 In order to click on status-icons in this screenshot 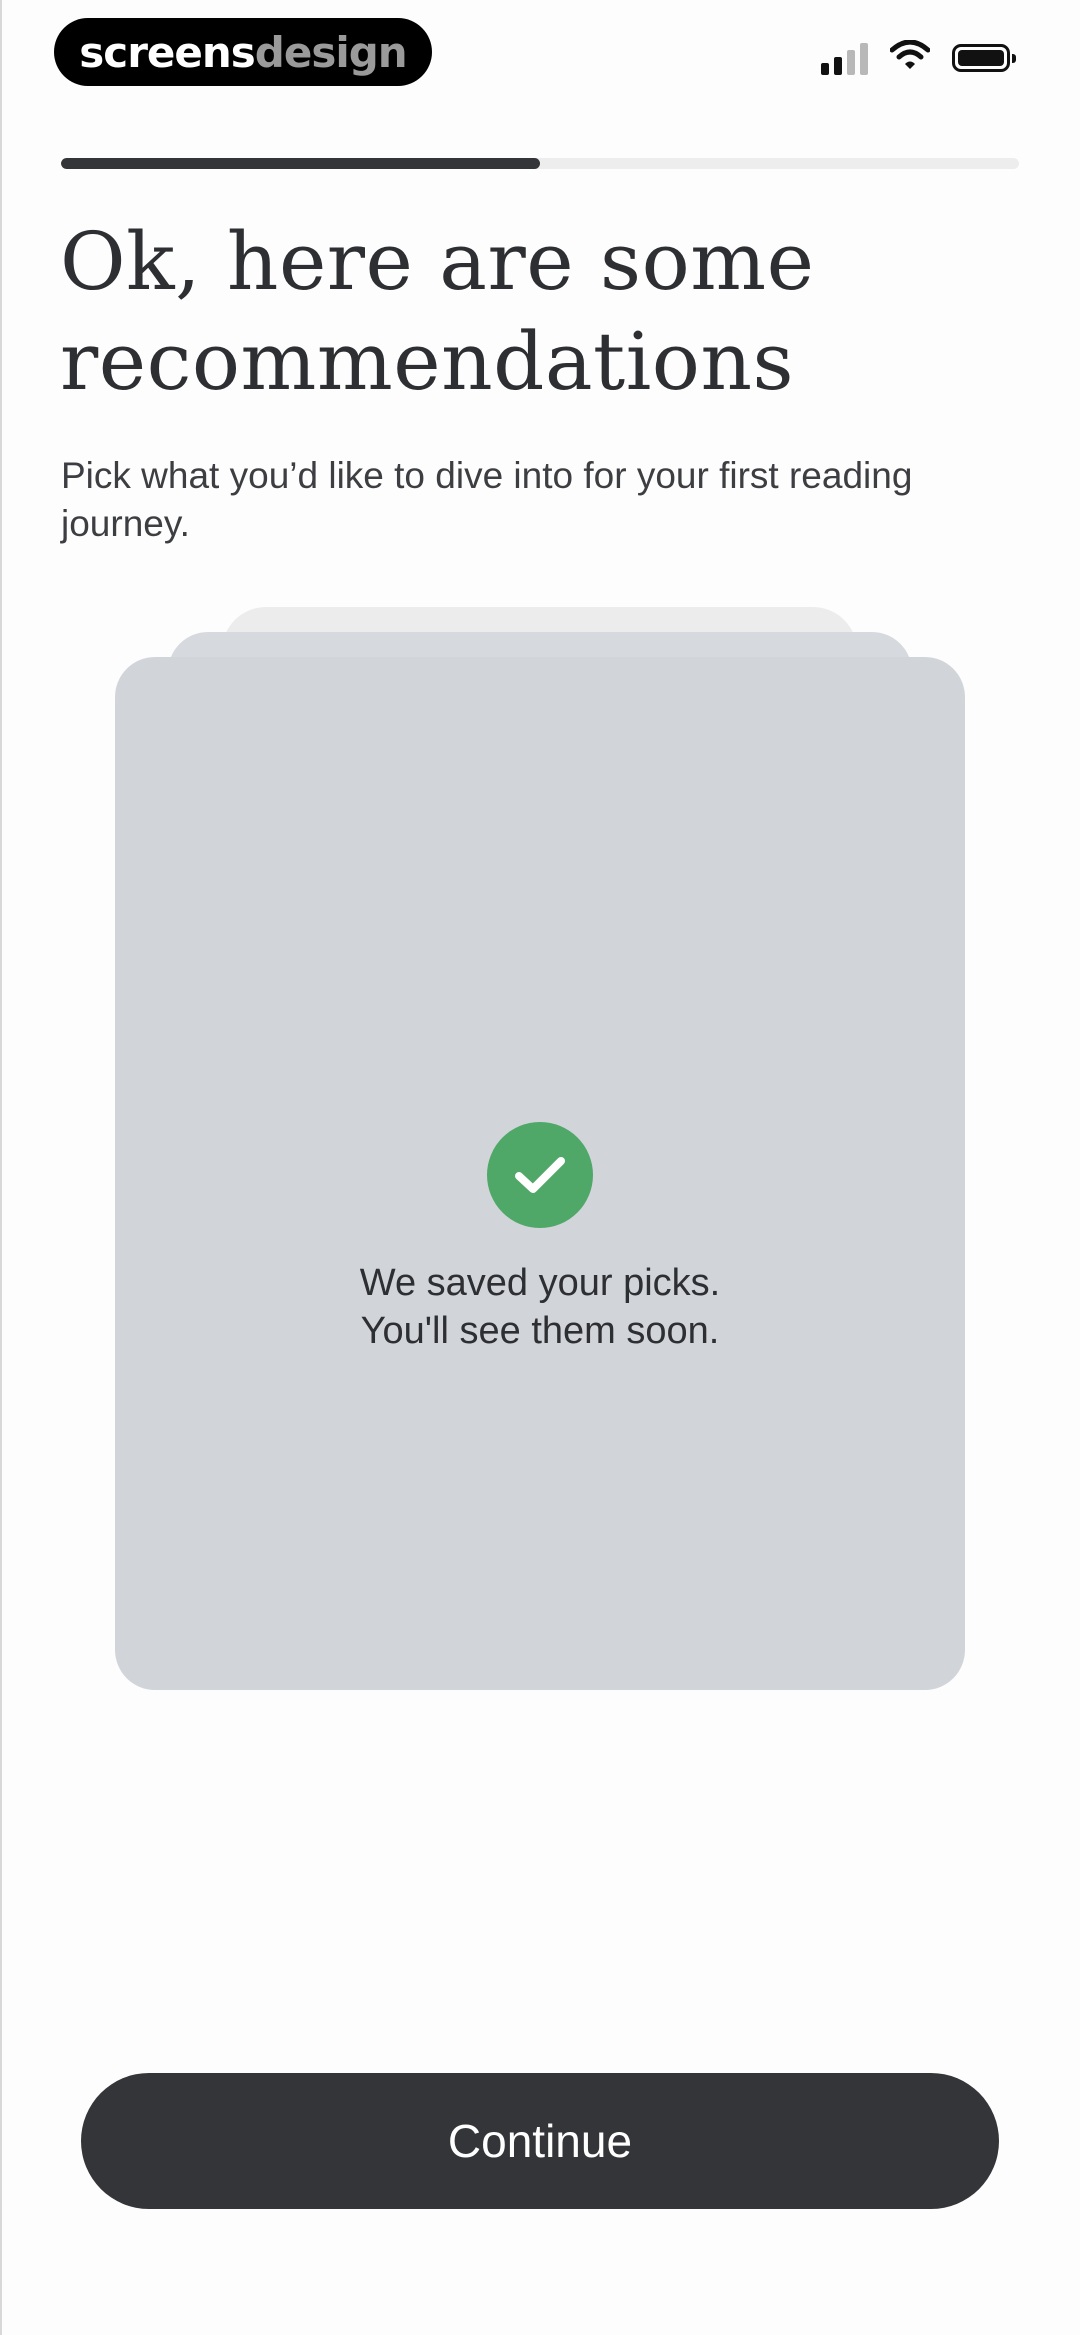, I will do `click(918, 57)`.